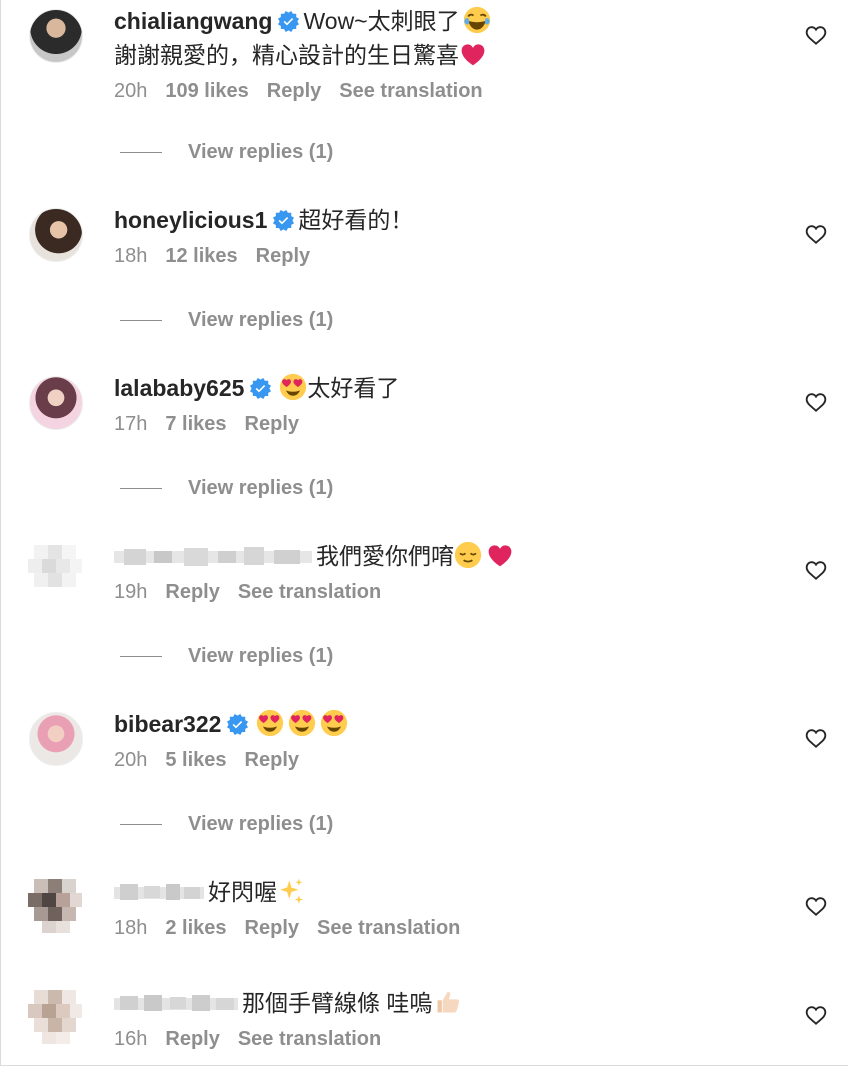 This screenshot has height=1066, width=848. Describe the element at coordinates (337, 1003) in the screenshot. I see `comment-text: 那個手臂線條 哇嗚` at that location.